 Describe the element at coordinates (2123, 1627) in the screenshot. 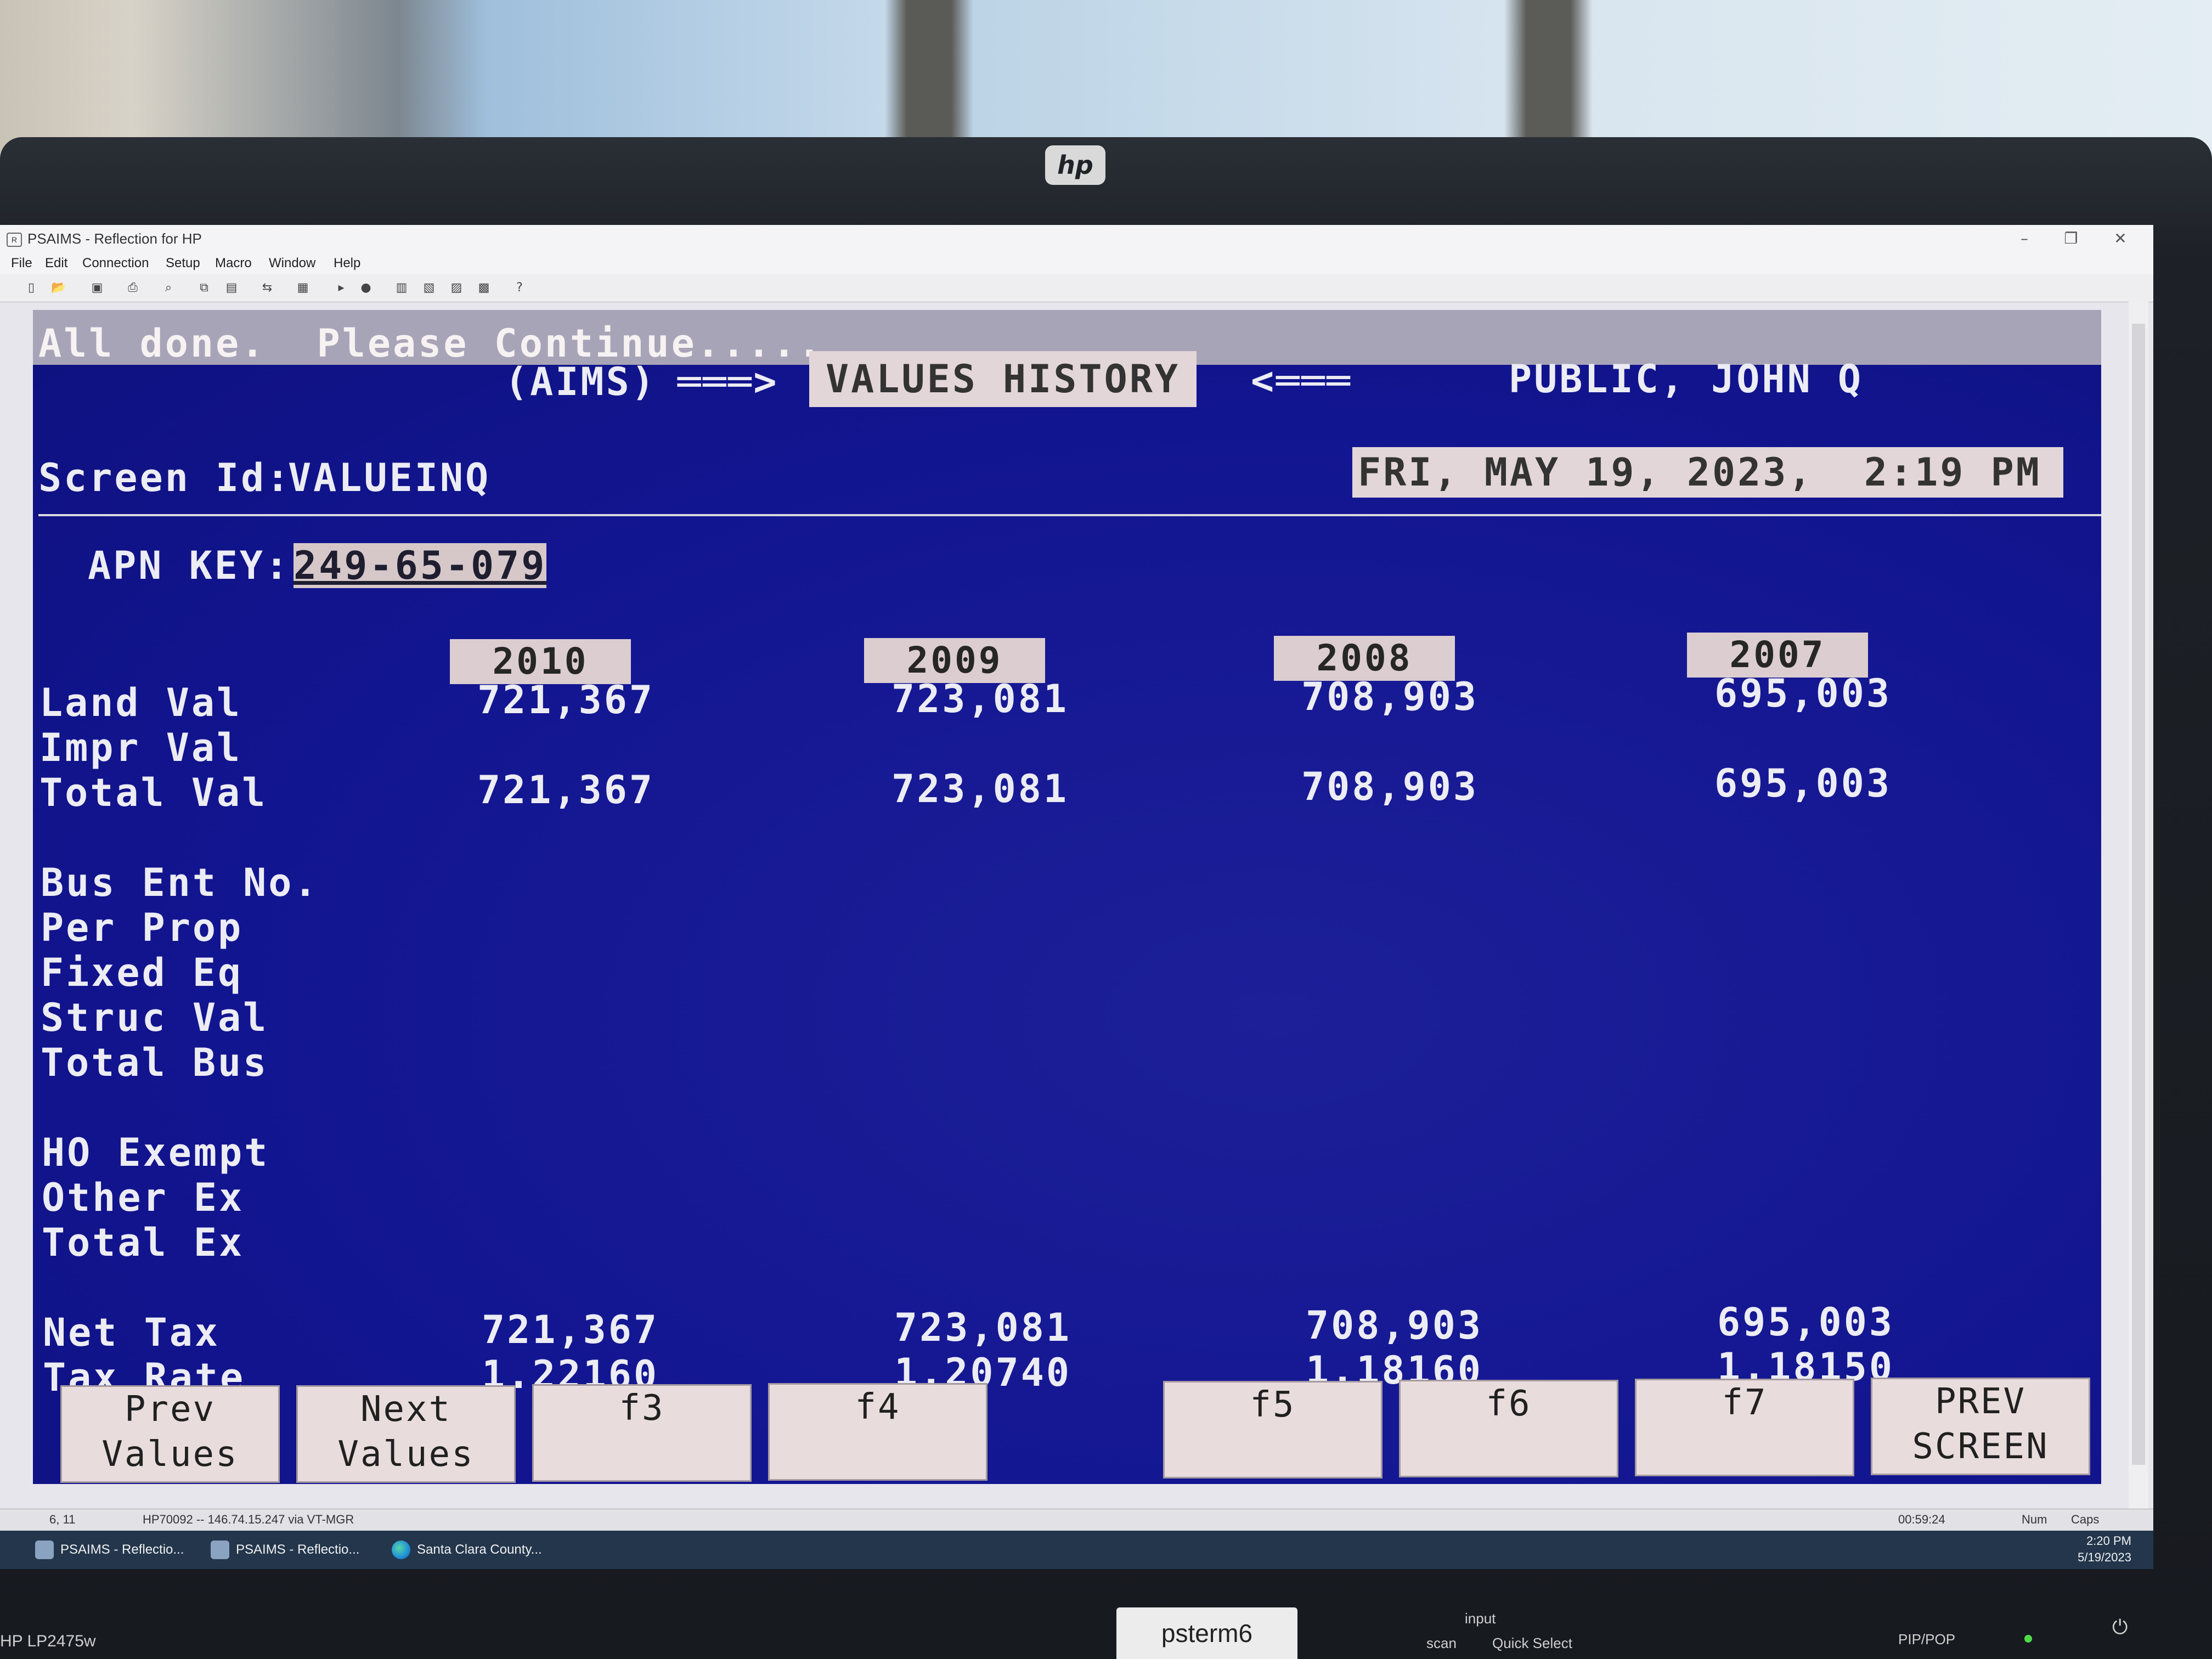

I see `power-icon: ⏻` at that location.